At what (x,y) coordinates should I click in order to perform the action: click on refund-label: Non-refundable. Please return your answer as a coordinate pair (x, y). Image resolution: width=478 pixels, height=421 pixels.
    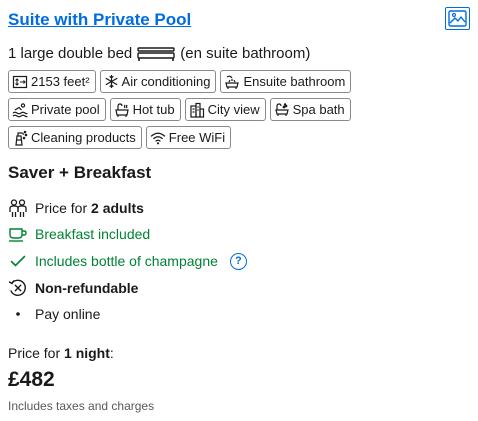
    Looking at the image, I should click on (87, 288).